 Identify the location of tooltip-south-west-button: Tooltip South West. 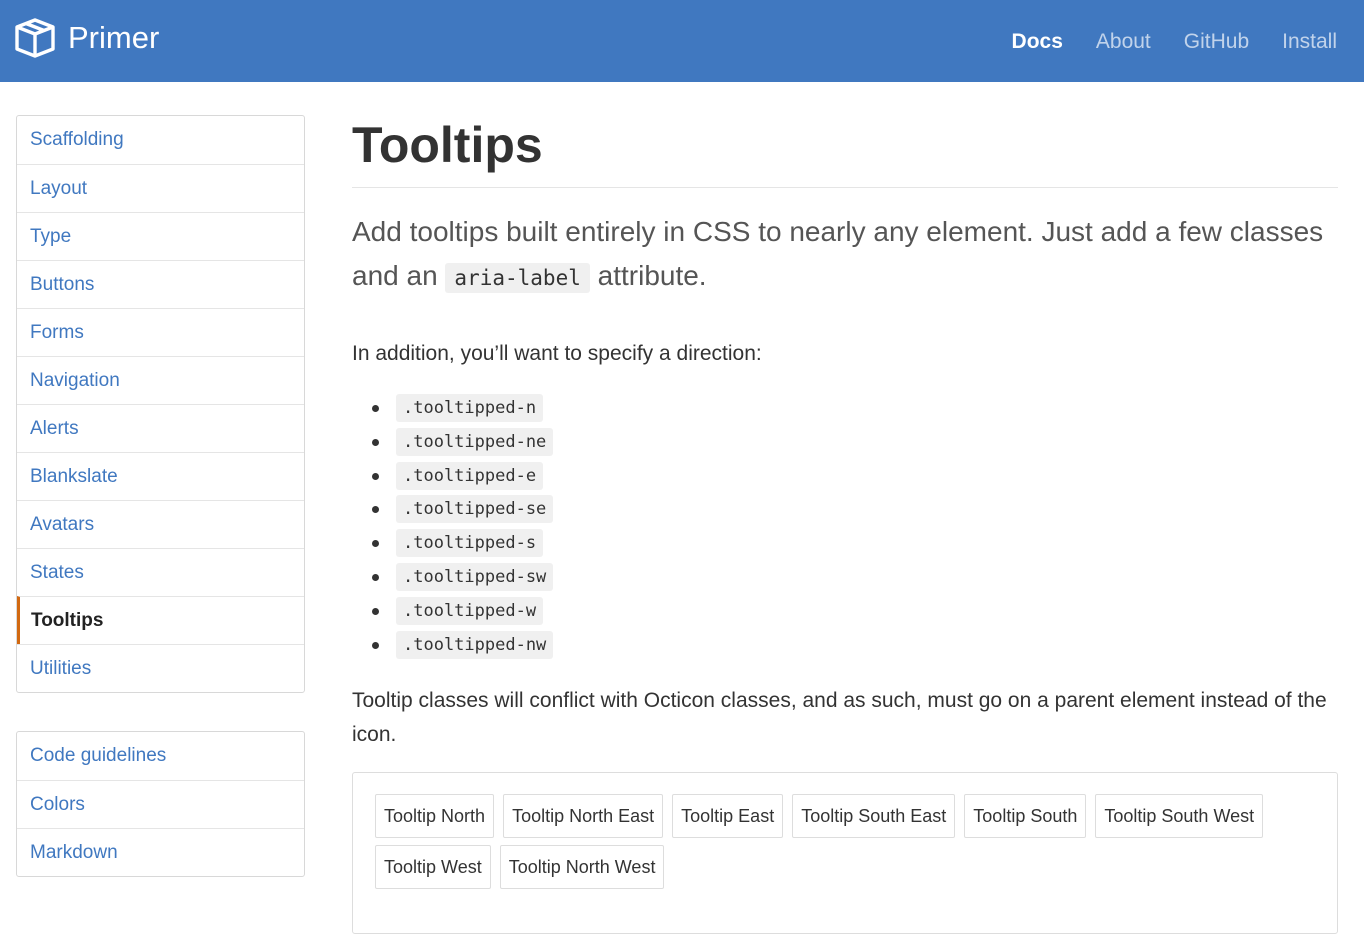
(1179, 816).